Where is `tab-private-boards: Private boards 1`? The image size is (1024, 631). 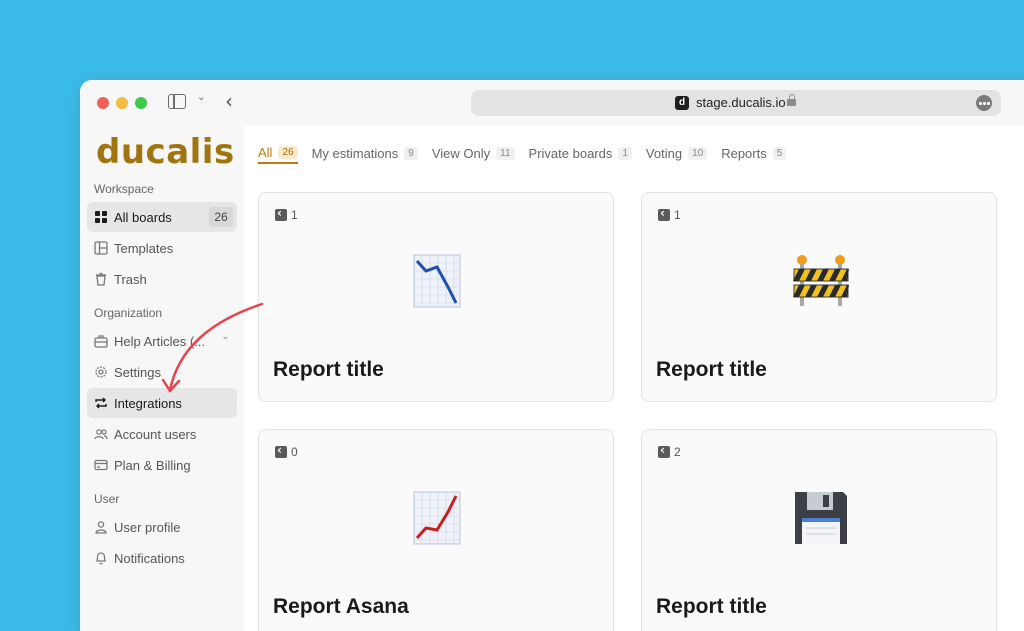 tab-private-boards: Private boards 1 is located at coordinates (580, 153).